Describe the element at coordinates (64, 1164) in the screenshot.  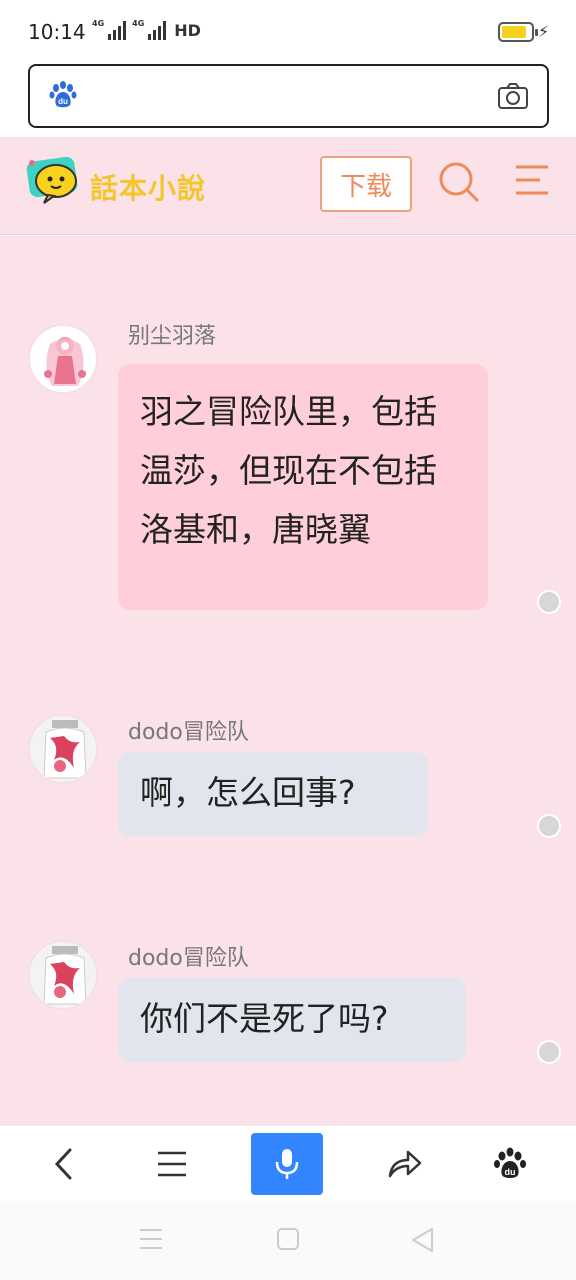
I see `back-icon` at that location.